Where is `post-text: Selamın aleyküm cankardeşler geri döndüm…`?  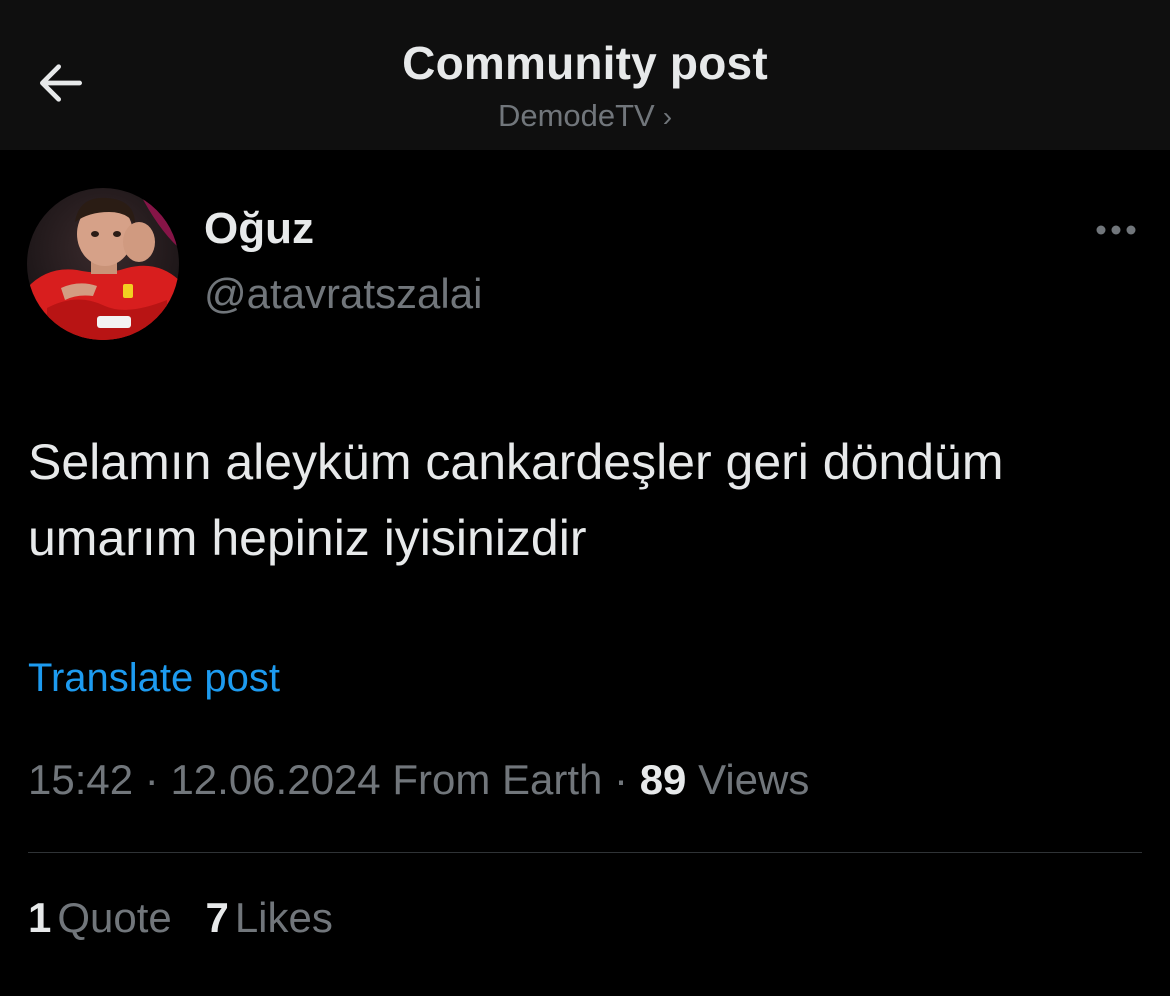 post-text: Selamın aleyküm cankardeşler geri döndüm… is located at coordinates (588, 500).